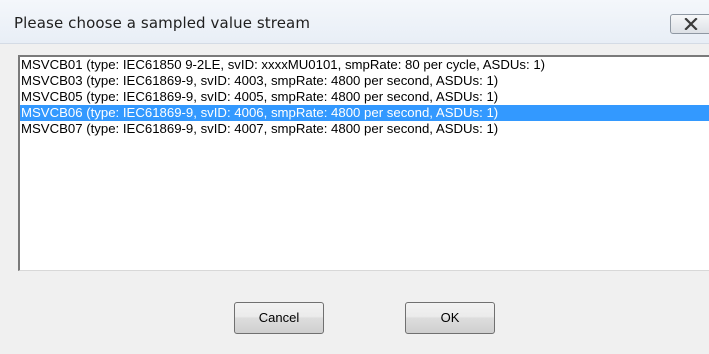  I want to click on close-x-icon, so click(691, 24).